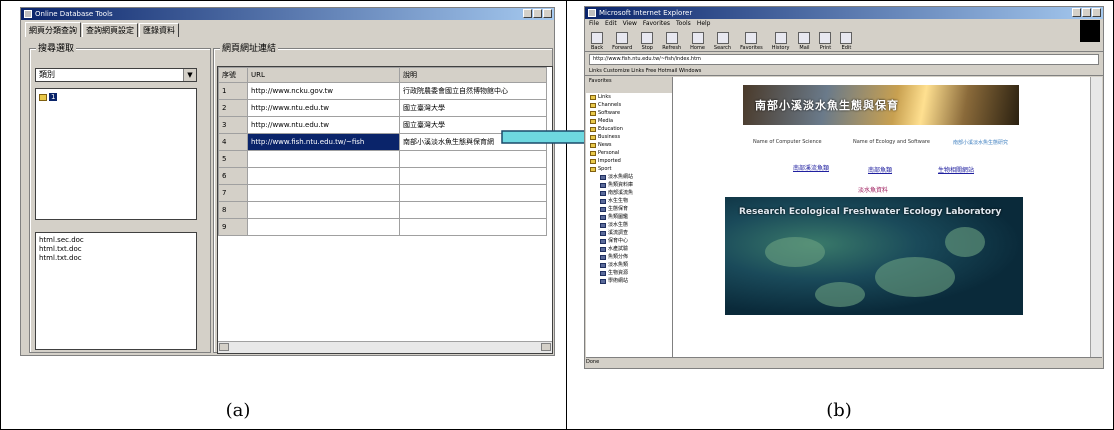 The width and height of the screenshot is (1114, 430). Describe the element at coordinates (956, 169) in the screenshot. I see `content-link: 生物相關網站` at that location.